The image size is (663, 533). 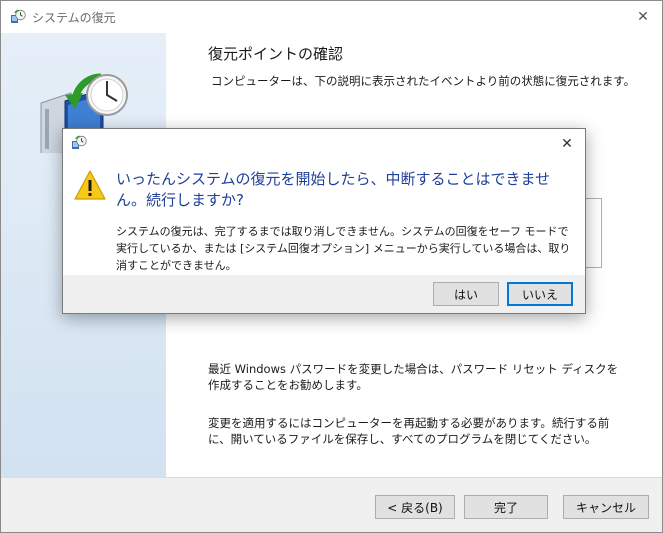 I want to click on title-bar: システムの復元 ✕, so click(x=331, y=17).